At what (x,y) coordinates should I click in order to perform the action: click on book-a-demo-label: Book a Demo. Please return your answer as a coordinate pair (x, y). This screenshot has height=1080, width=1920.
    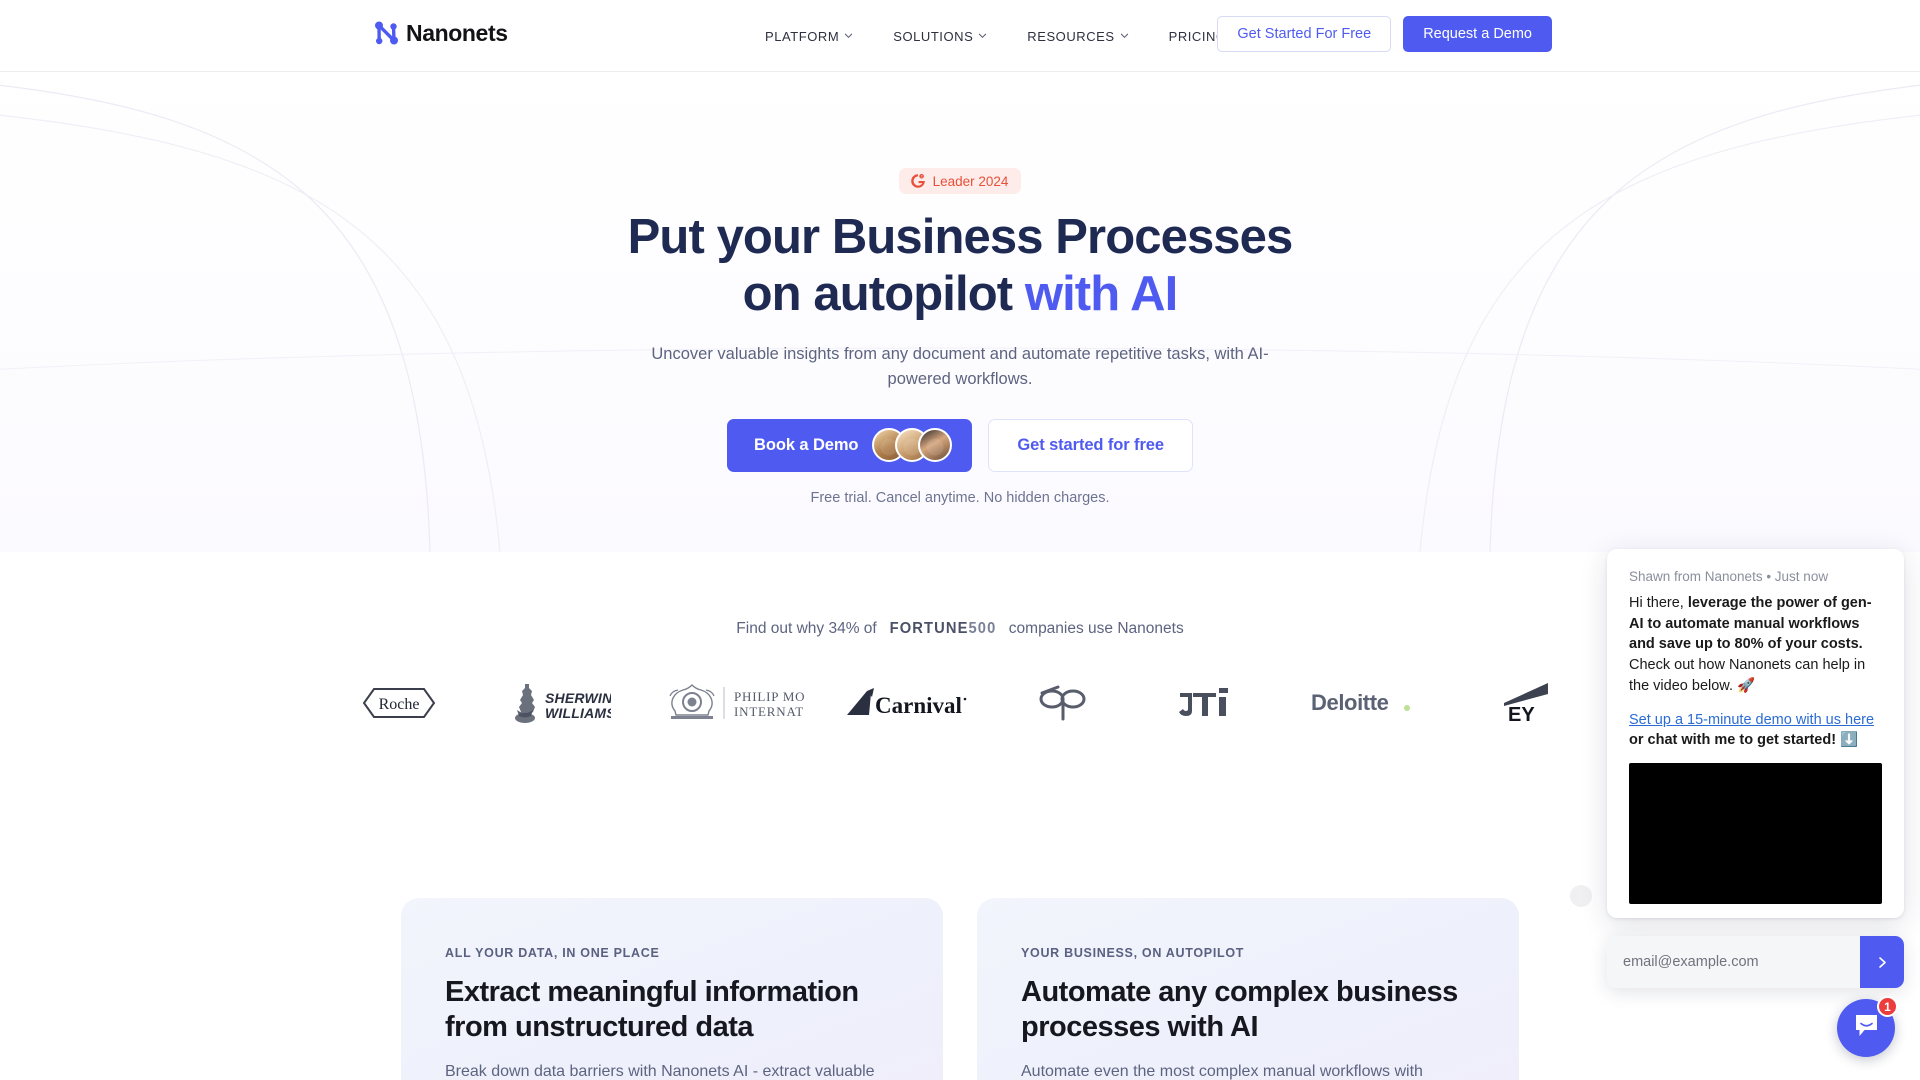
    Looking at the image, I should click on (806, 444).